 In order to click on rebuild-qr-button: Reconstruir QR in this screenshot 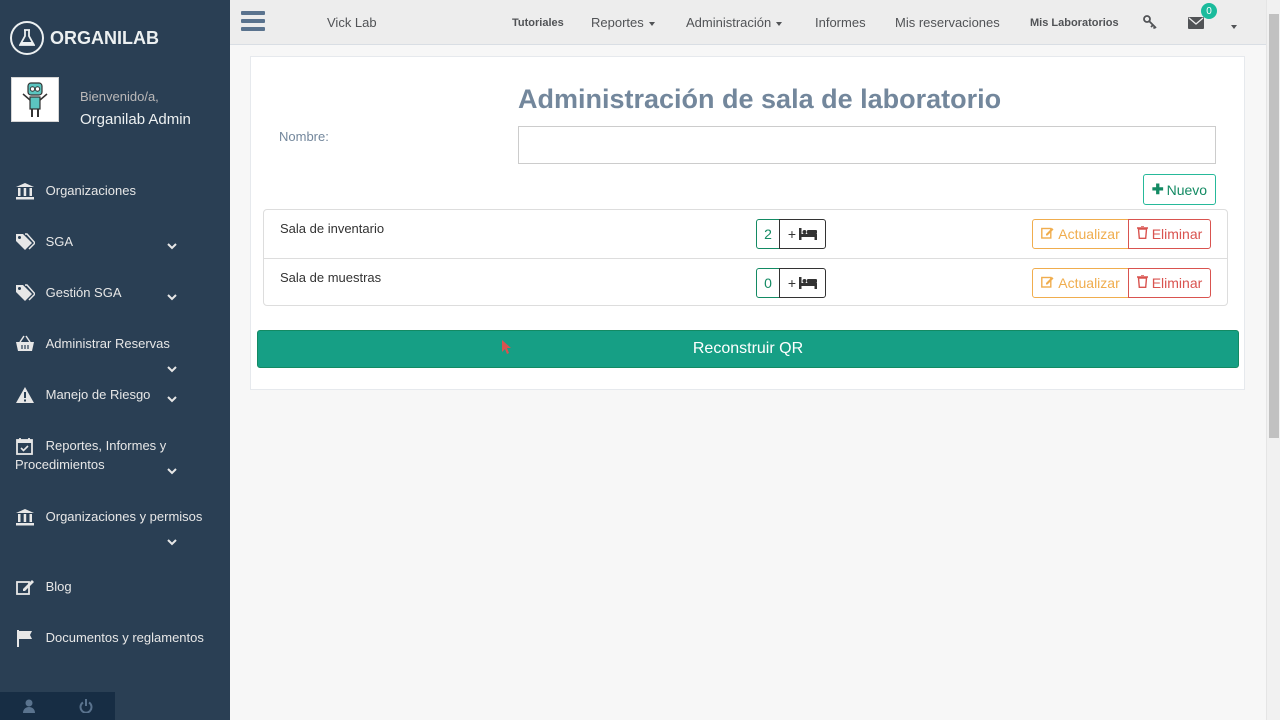, I will do `click(748, 349)`.